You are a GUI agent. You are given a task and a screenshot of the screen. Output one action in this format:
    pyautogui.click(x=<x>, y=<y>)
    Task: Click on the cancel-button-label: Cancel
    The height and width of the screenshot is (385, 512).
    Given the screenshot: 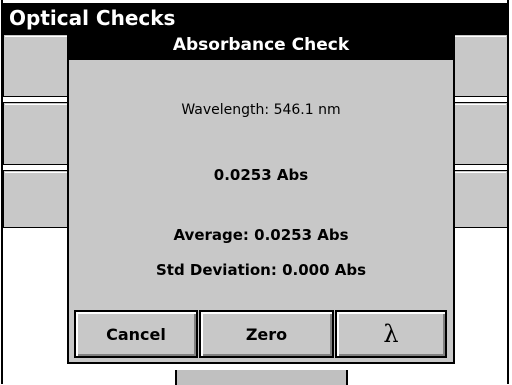 What is the action you would take?
    pyautogui.click(x=136, y=334)
    